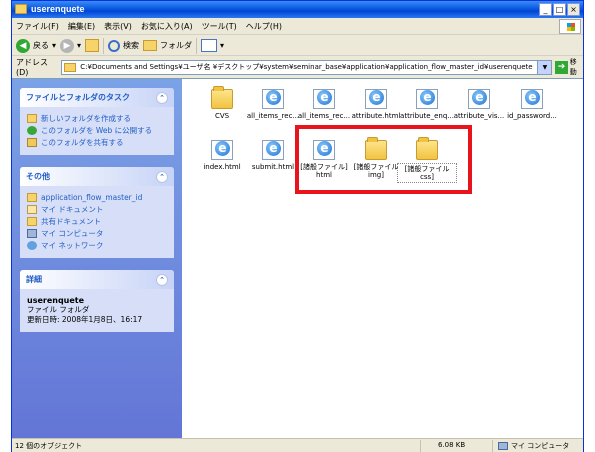 The image size is (595, 452). I want to click on views-button: ▾, so click(212, 45).